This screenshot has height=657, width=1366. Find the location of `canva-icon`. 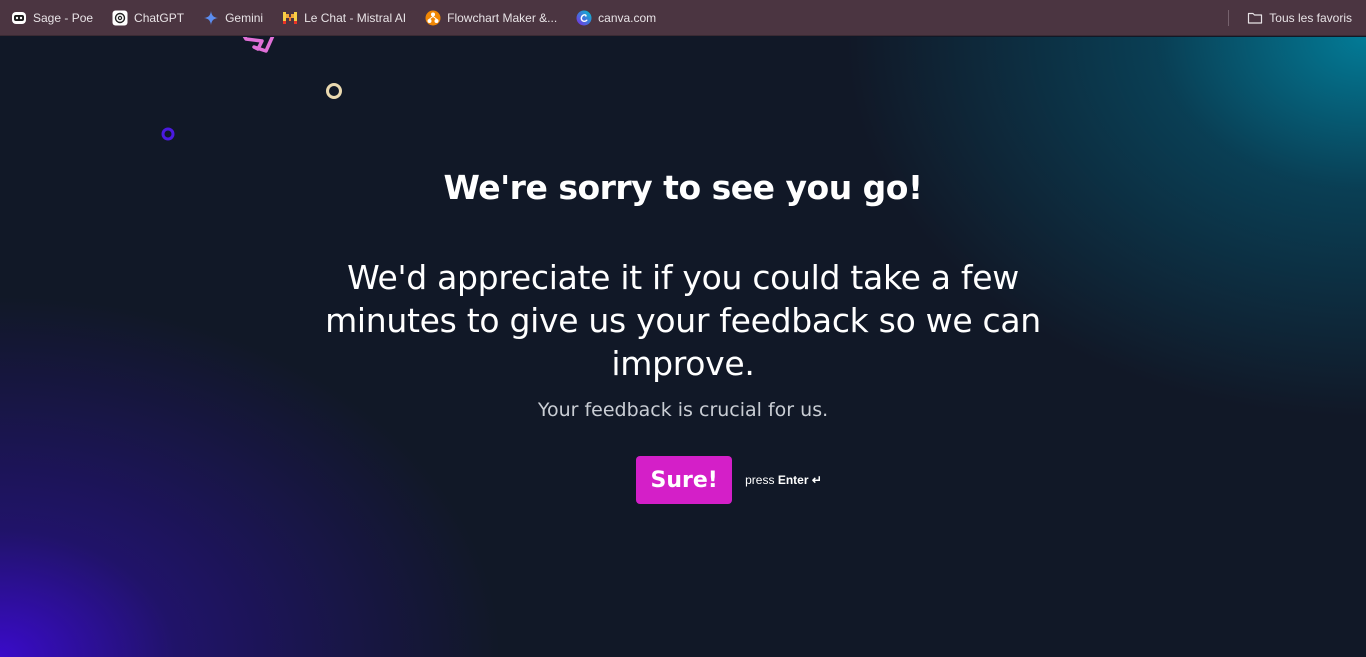

canva-icon is located at coordinates (584, 18).